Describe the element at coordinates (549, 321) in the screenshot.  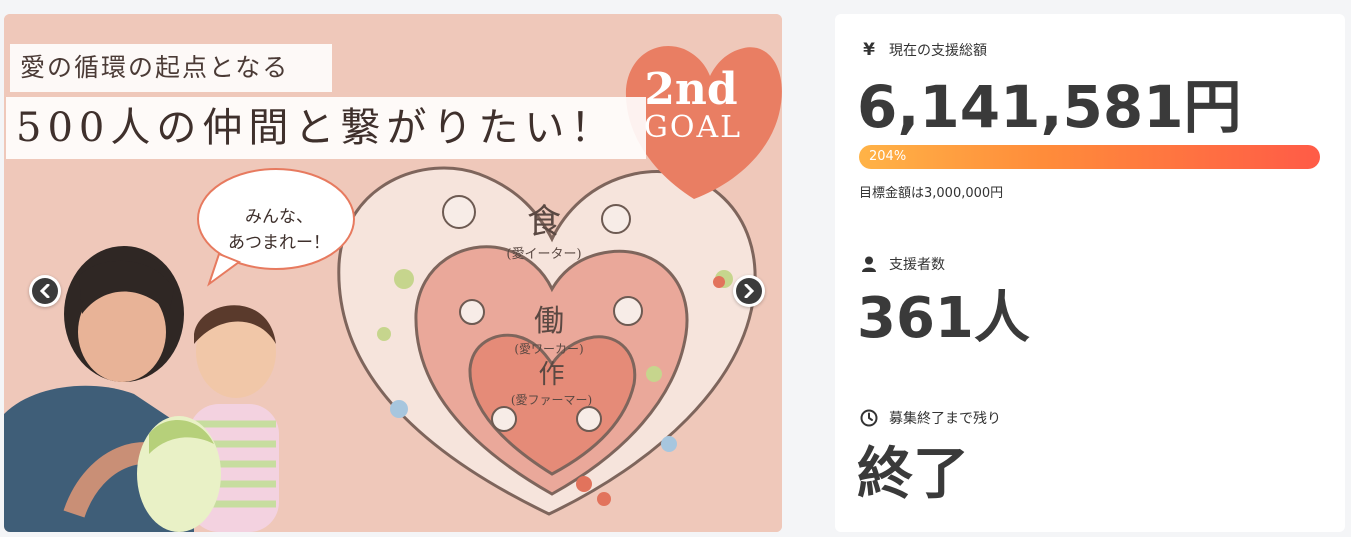
I see `middle-circle-title: 働` at that location.